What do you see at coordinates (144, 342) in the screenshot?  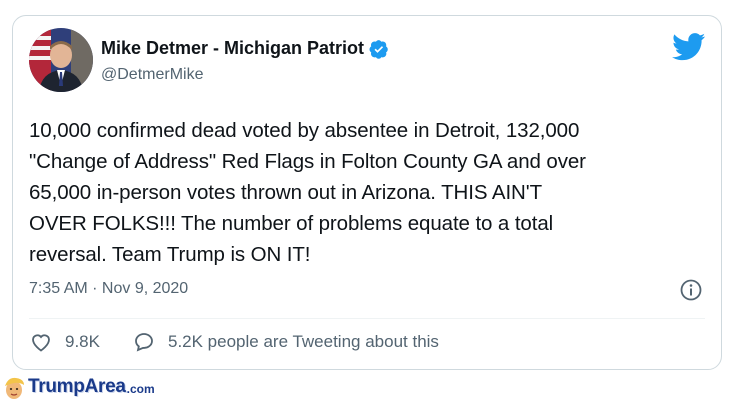 I see `speech-bubble-icon` at bounding box center [144, 342].